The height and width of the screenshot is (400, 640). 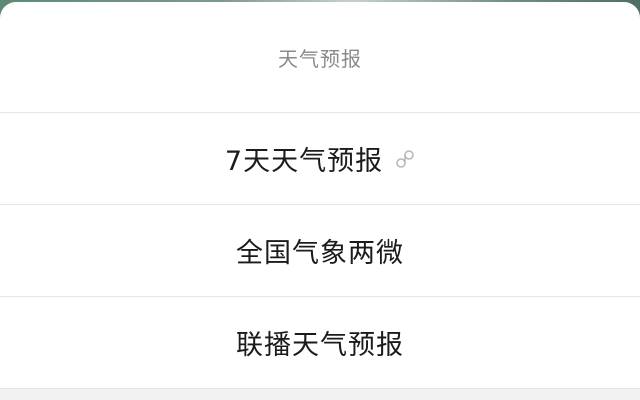 What do you see at coordinates (304, 161) in the screenshot?
I see `menu-item-label: 7天天气预报` at bounding box center [304, 161].